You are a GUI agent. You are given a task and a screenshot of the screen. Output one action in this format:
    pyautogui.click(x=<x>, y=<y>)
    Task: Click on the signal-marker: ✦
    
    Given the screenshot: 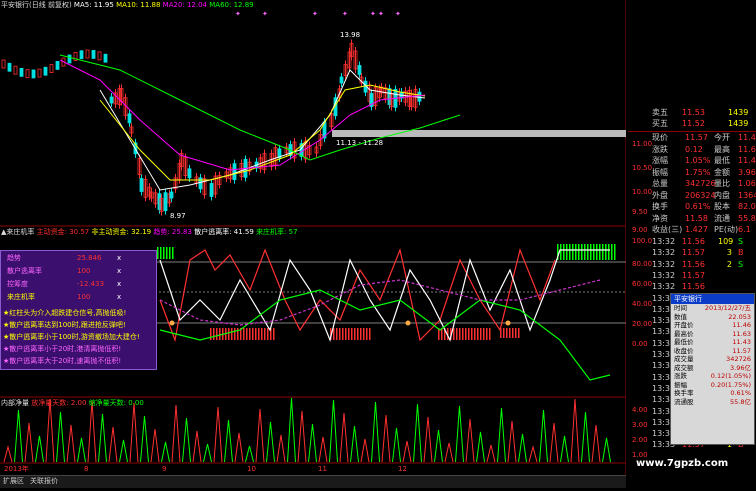 What is the action you would take?
    pyautogui.click(x=373, y=14)
    